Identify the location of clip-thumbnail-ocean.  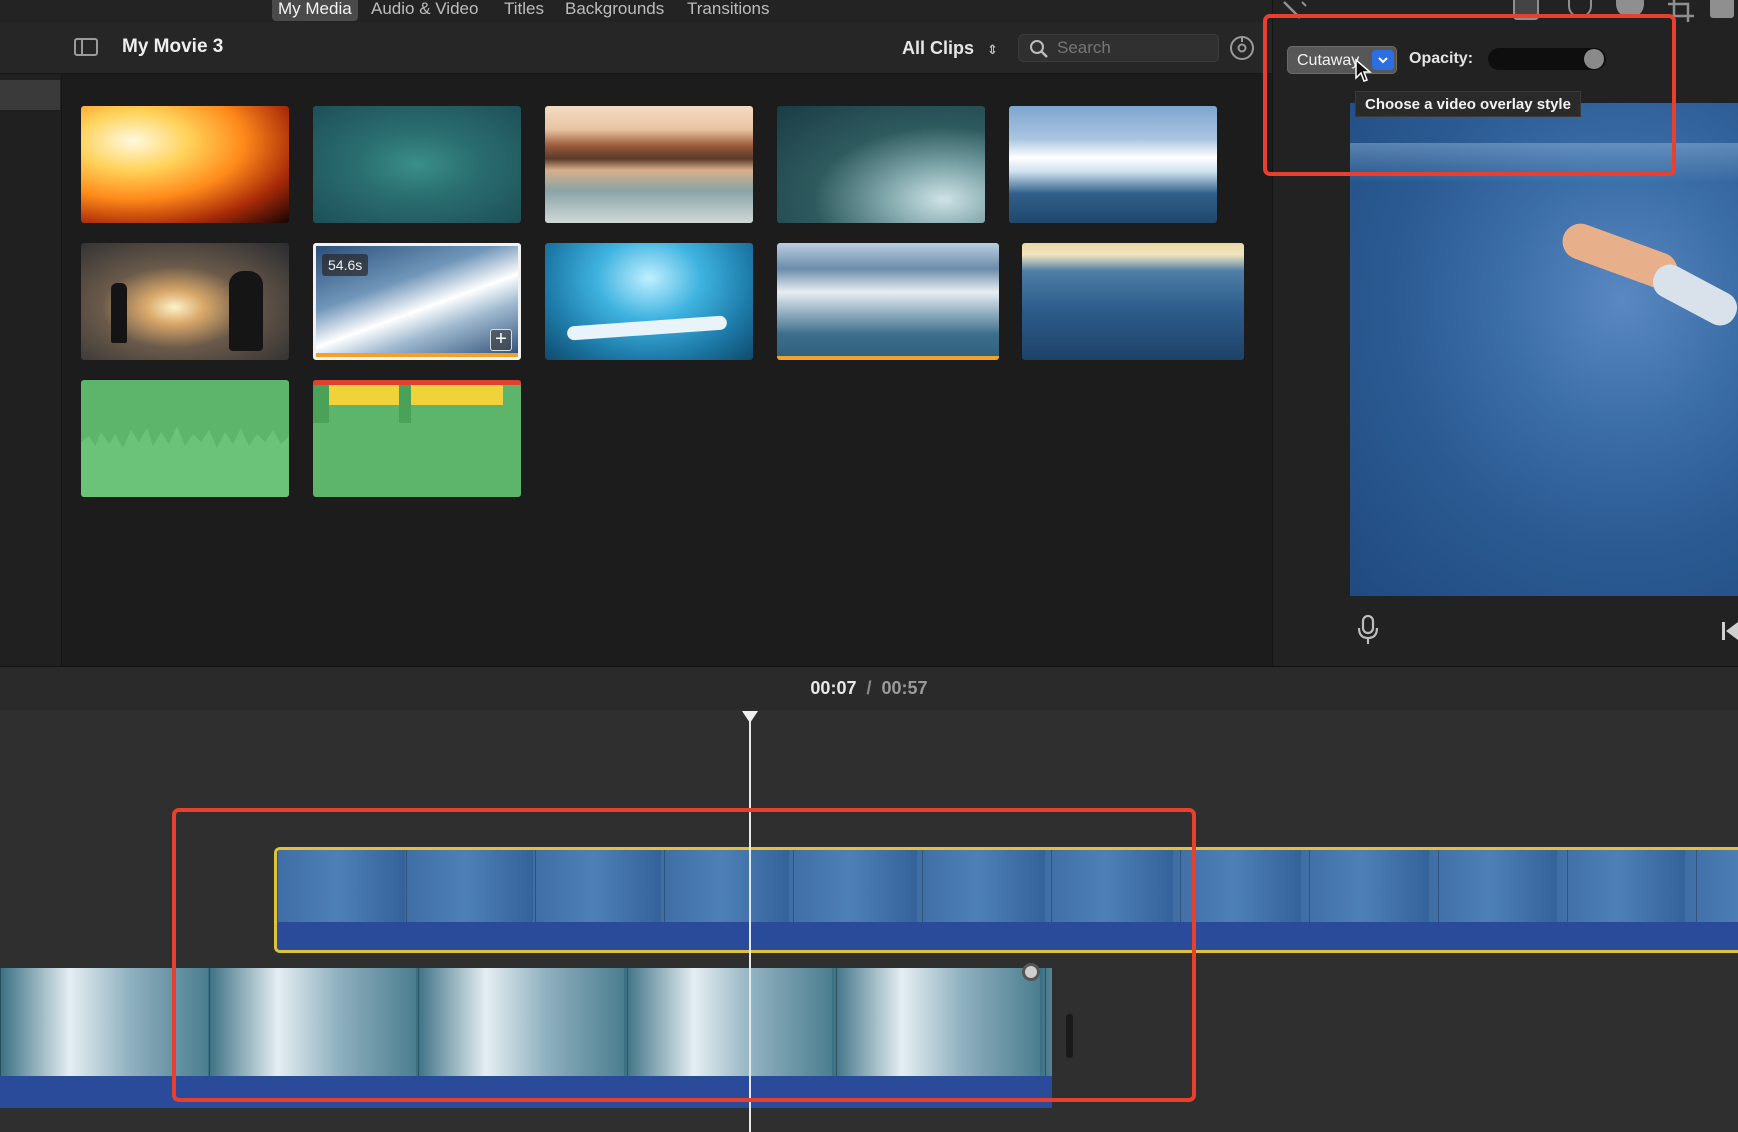
(1133, 301).